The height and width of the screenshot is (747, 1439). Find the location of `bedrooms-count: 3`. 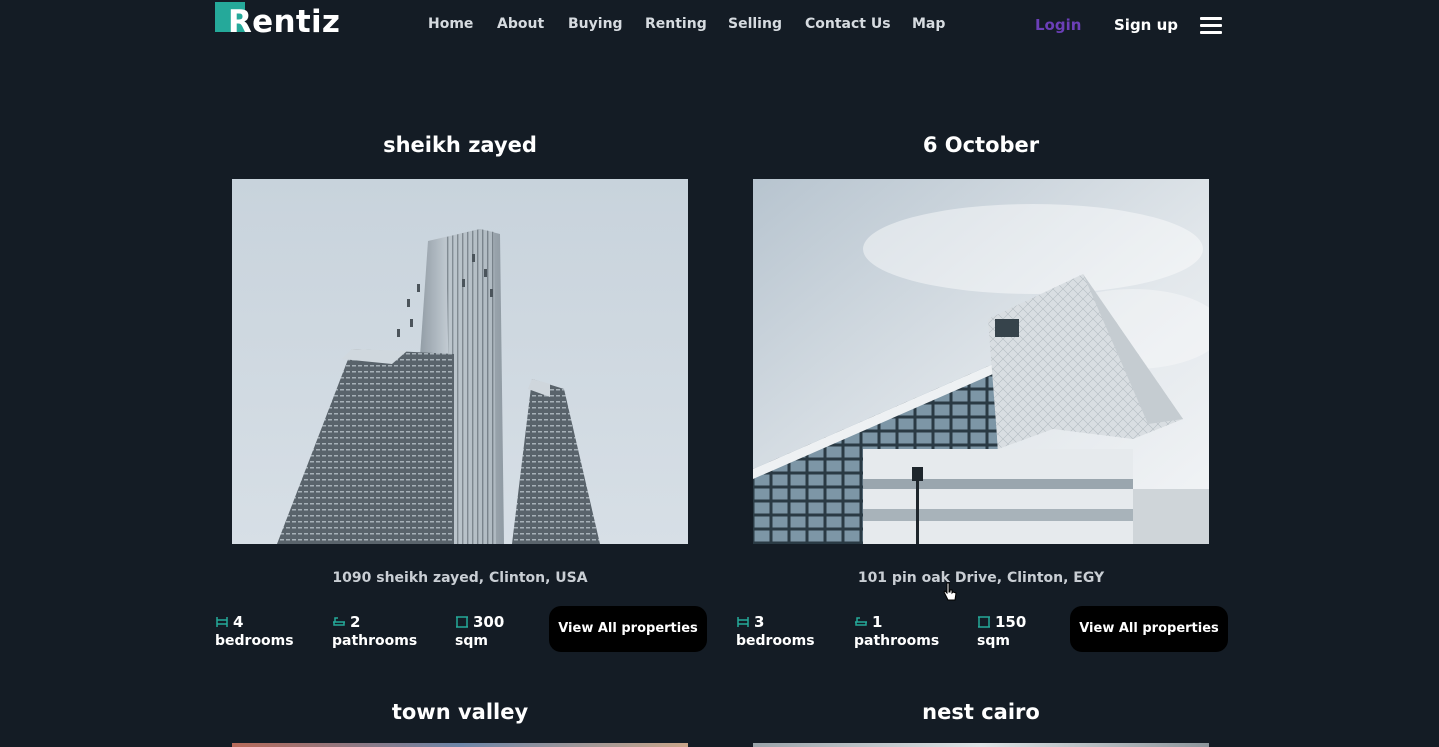

bedrooms-count: 3 is located at coordinates (759, 622).